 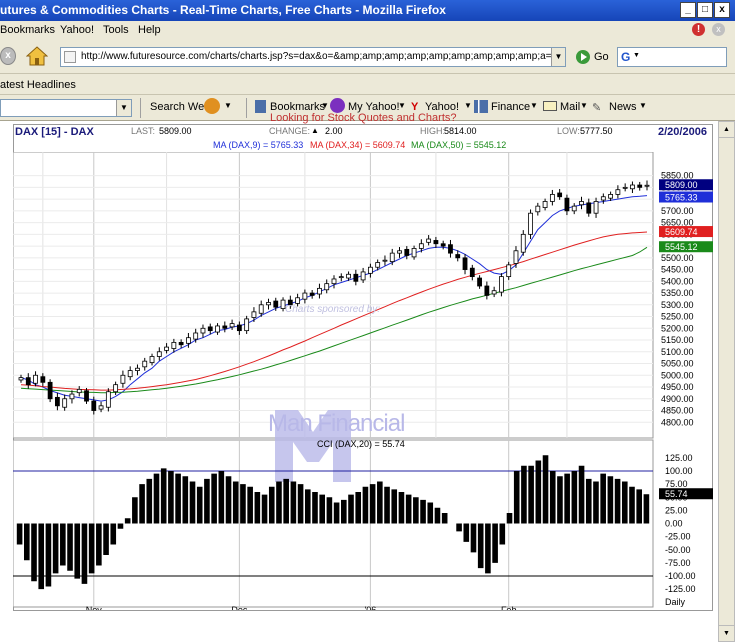 What do you see at coordinates (38, 85) in the screenshot?
I see `bookmark-latest-headlines: atest Headlines` at bounding box center [38, 85].